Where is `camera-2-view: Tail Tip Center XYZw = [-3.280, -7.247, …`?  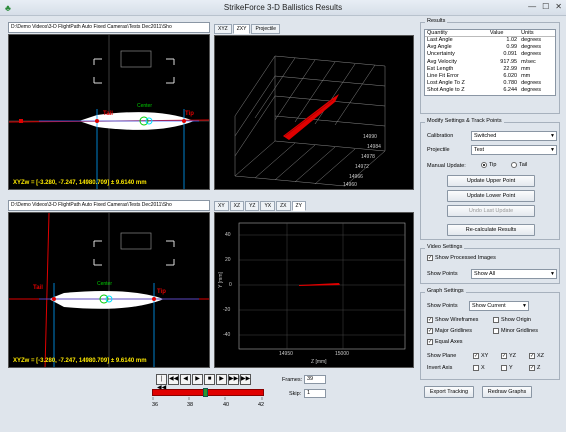 camera-2-view: Tail Tip Center XYZw = [-3.280, -7.247, … is located at coordinates (109, 290).